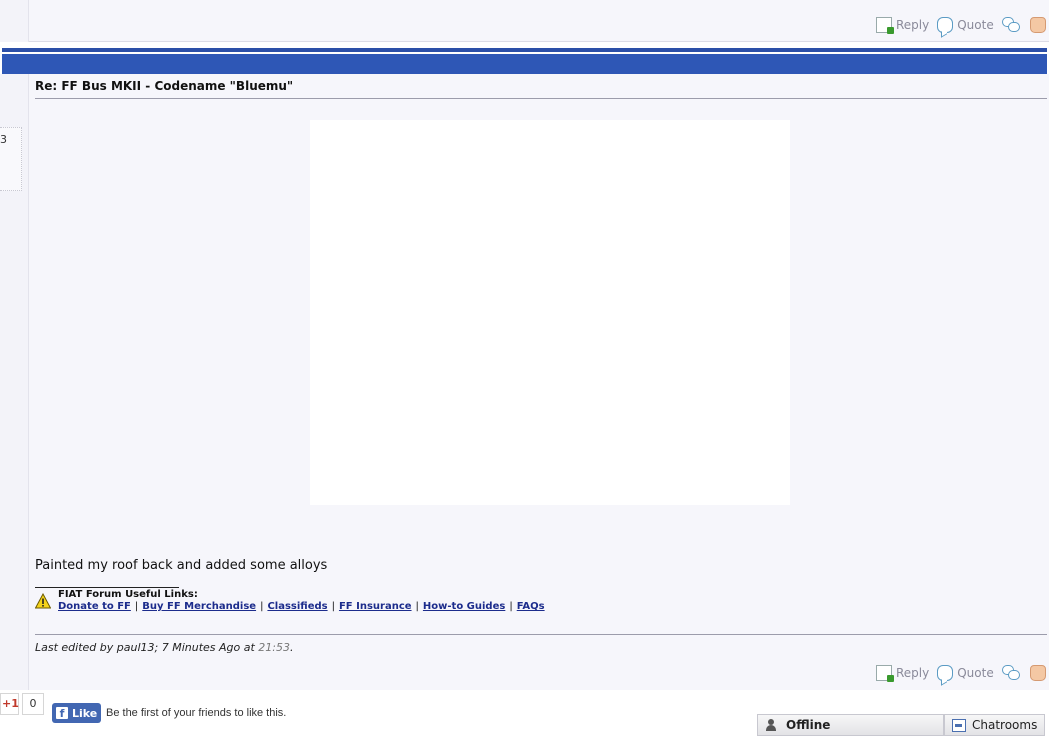  Describe the element at coordinates (9, 704) in the screenshot. I see `google-plus-one-button: +1` at that location.